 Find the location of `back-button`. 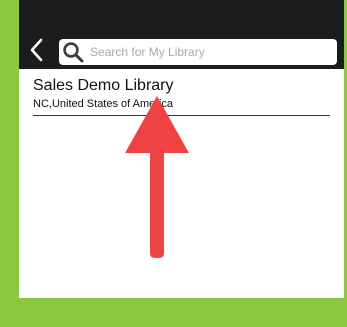

back-button is located at coordinates (39, 50).